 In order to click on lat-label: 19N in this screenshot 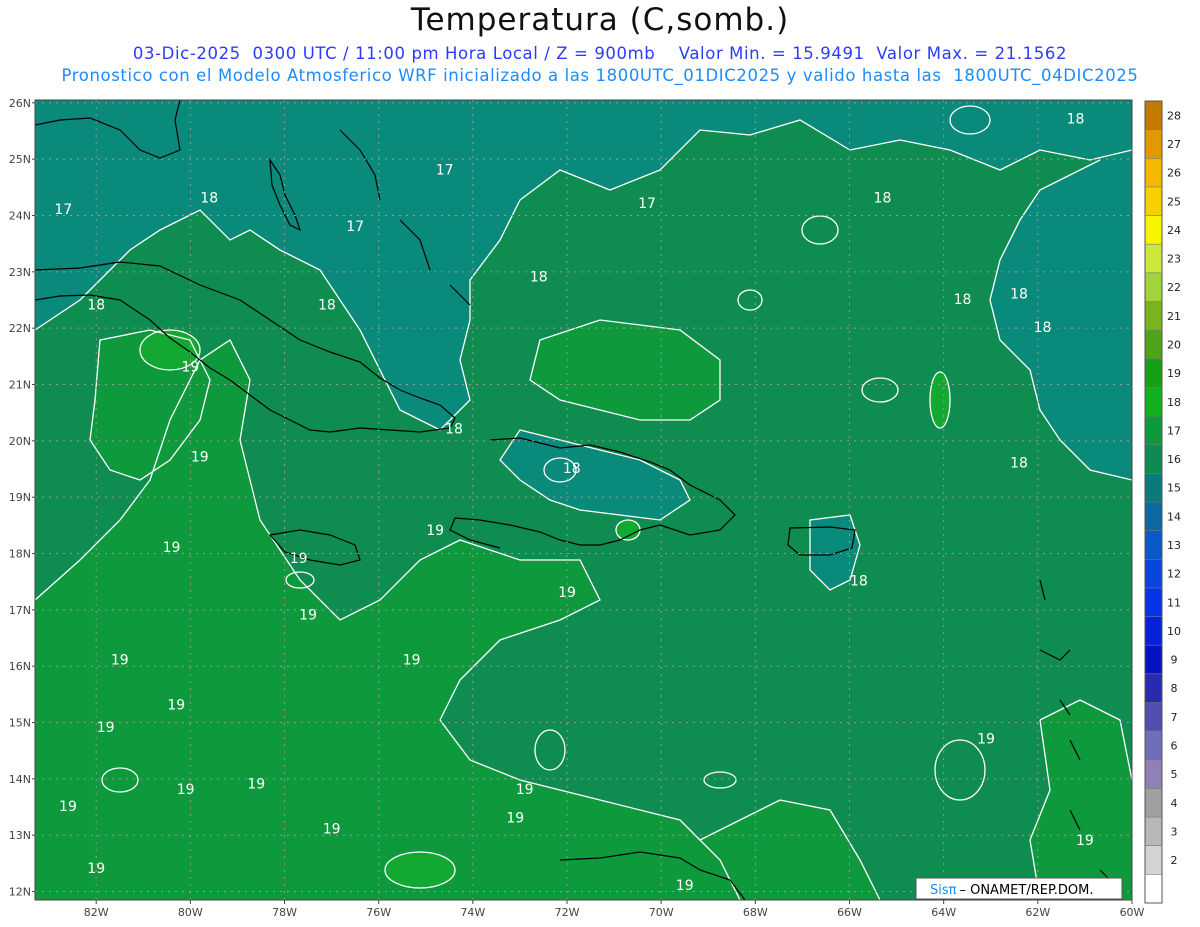, I will do `click(20, 497)`.